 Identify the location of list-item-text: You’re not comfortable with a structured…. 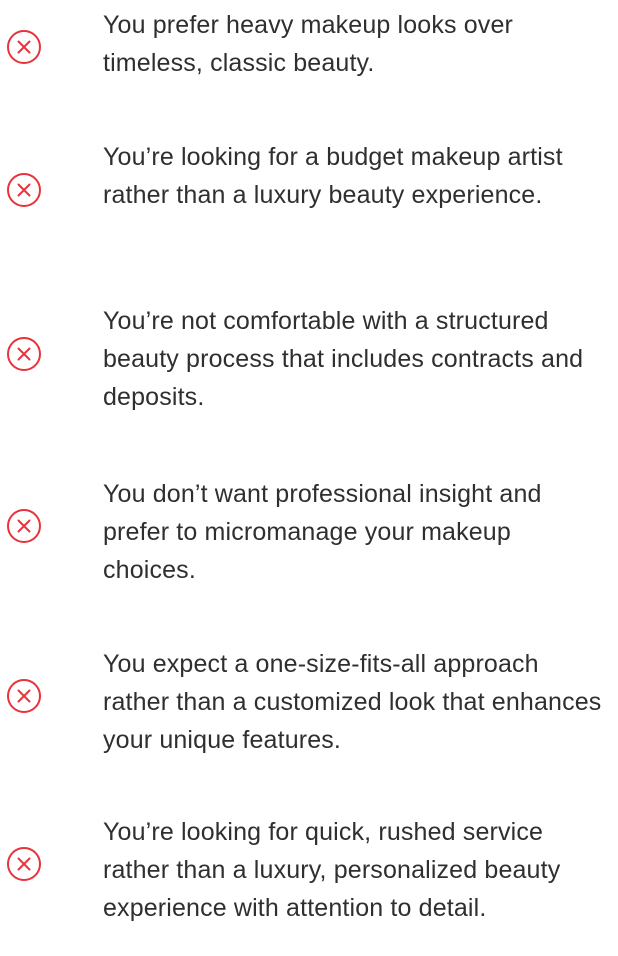
(343, 359).